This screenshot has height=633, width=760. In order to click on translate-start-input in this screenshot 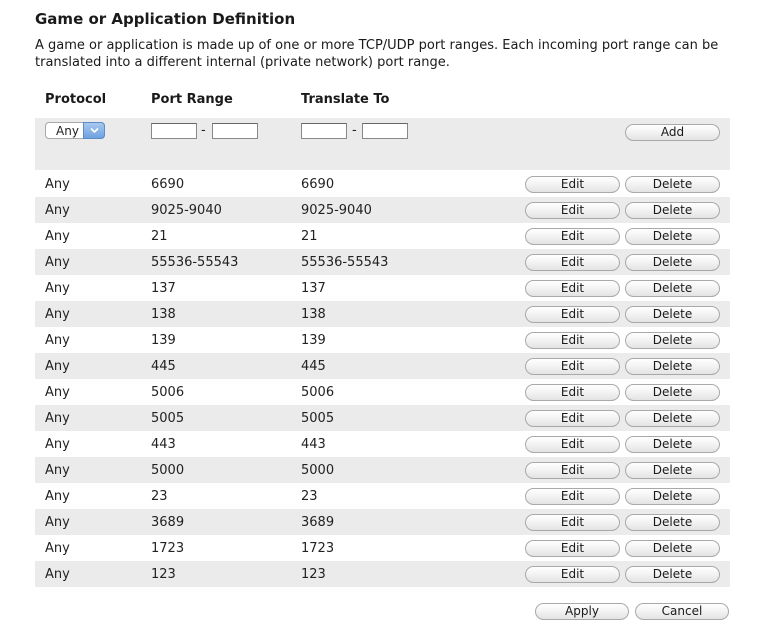, I will do `click(324, 131)`.